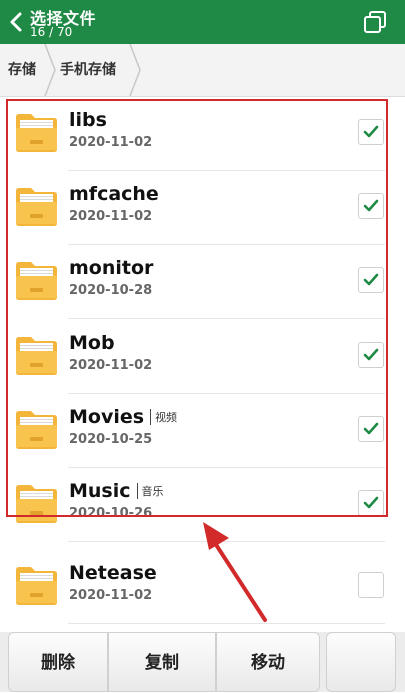  Describe the element at coordinates (88, 70) in the screenshot. I see `breadcrumb-phone-storage: 手机存储` at that location.